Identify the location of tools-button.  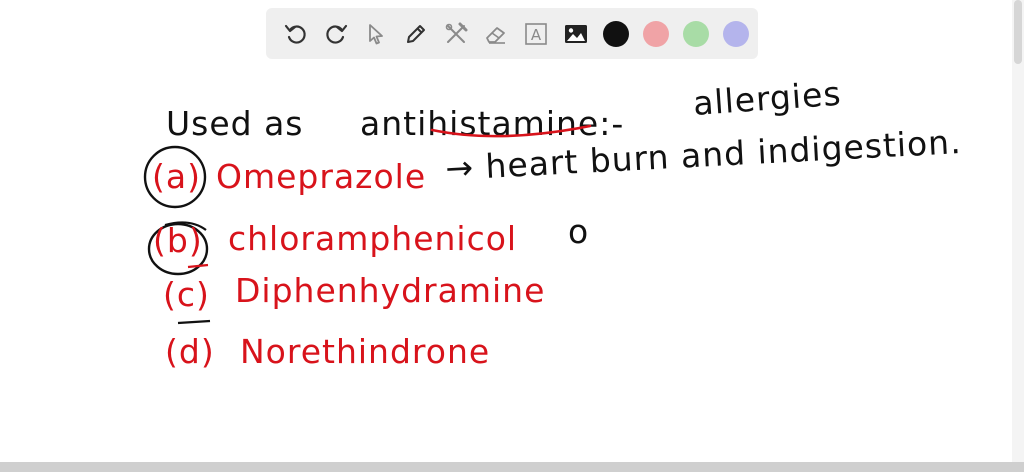
(456, 34).